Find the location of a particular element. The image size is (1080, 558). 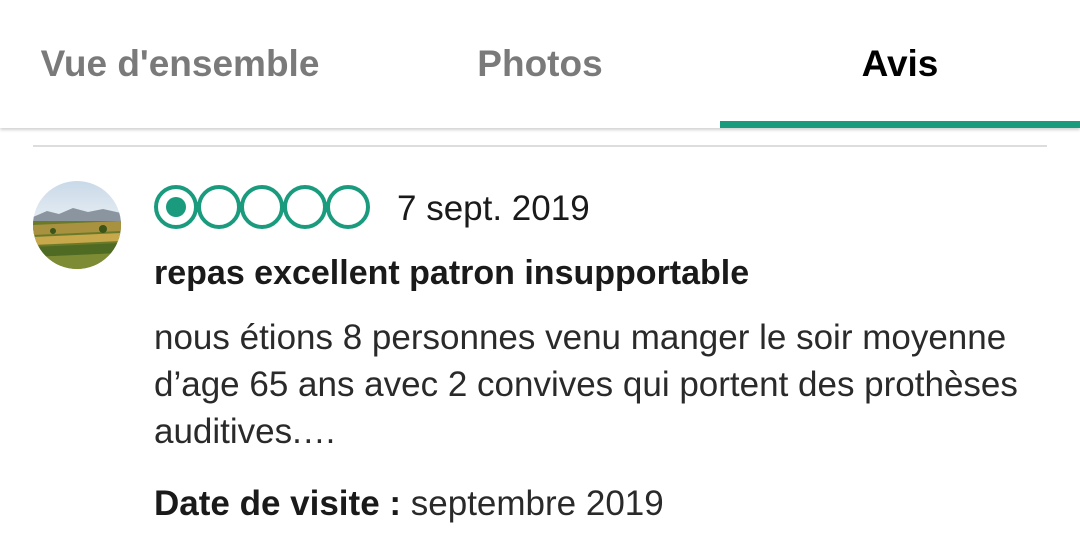

review-title: repas excellent patron insupportable is located at coordinates (451, 273).